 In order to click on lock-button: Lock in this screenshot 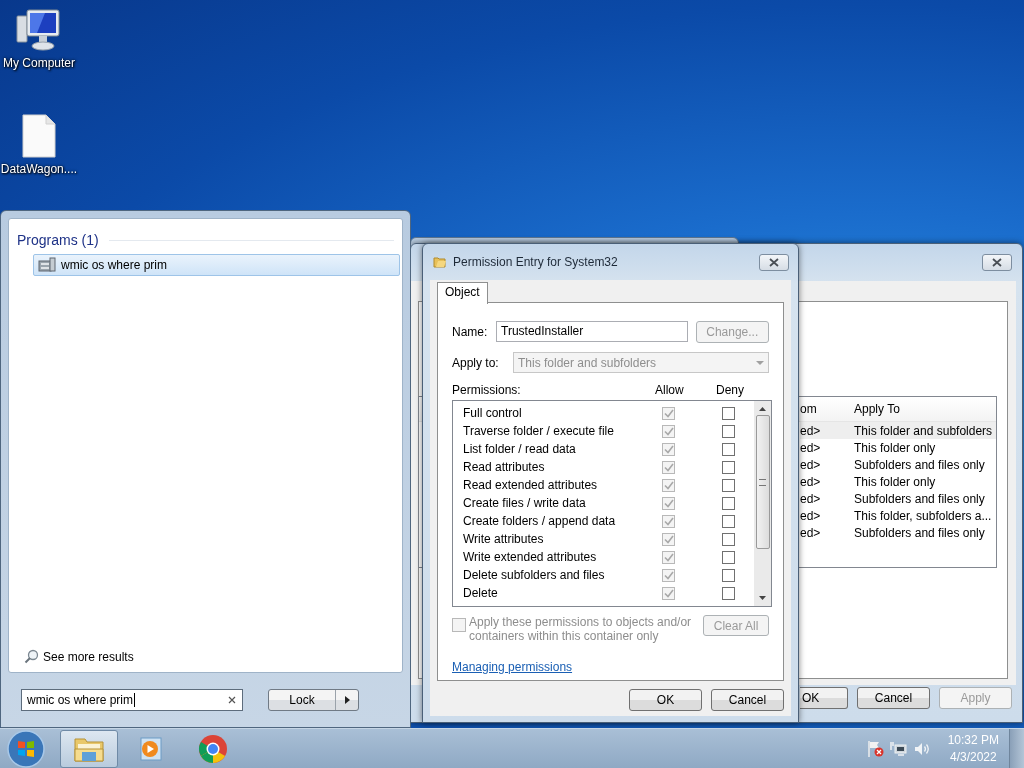, I will do `click(313, 700)`.